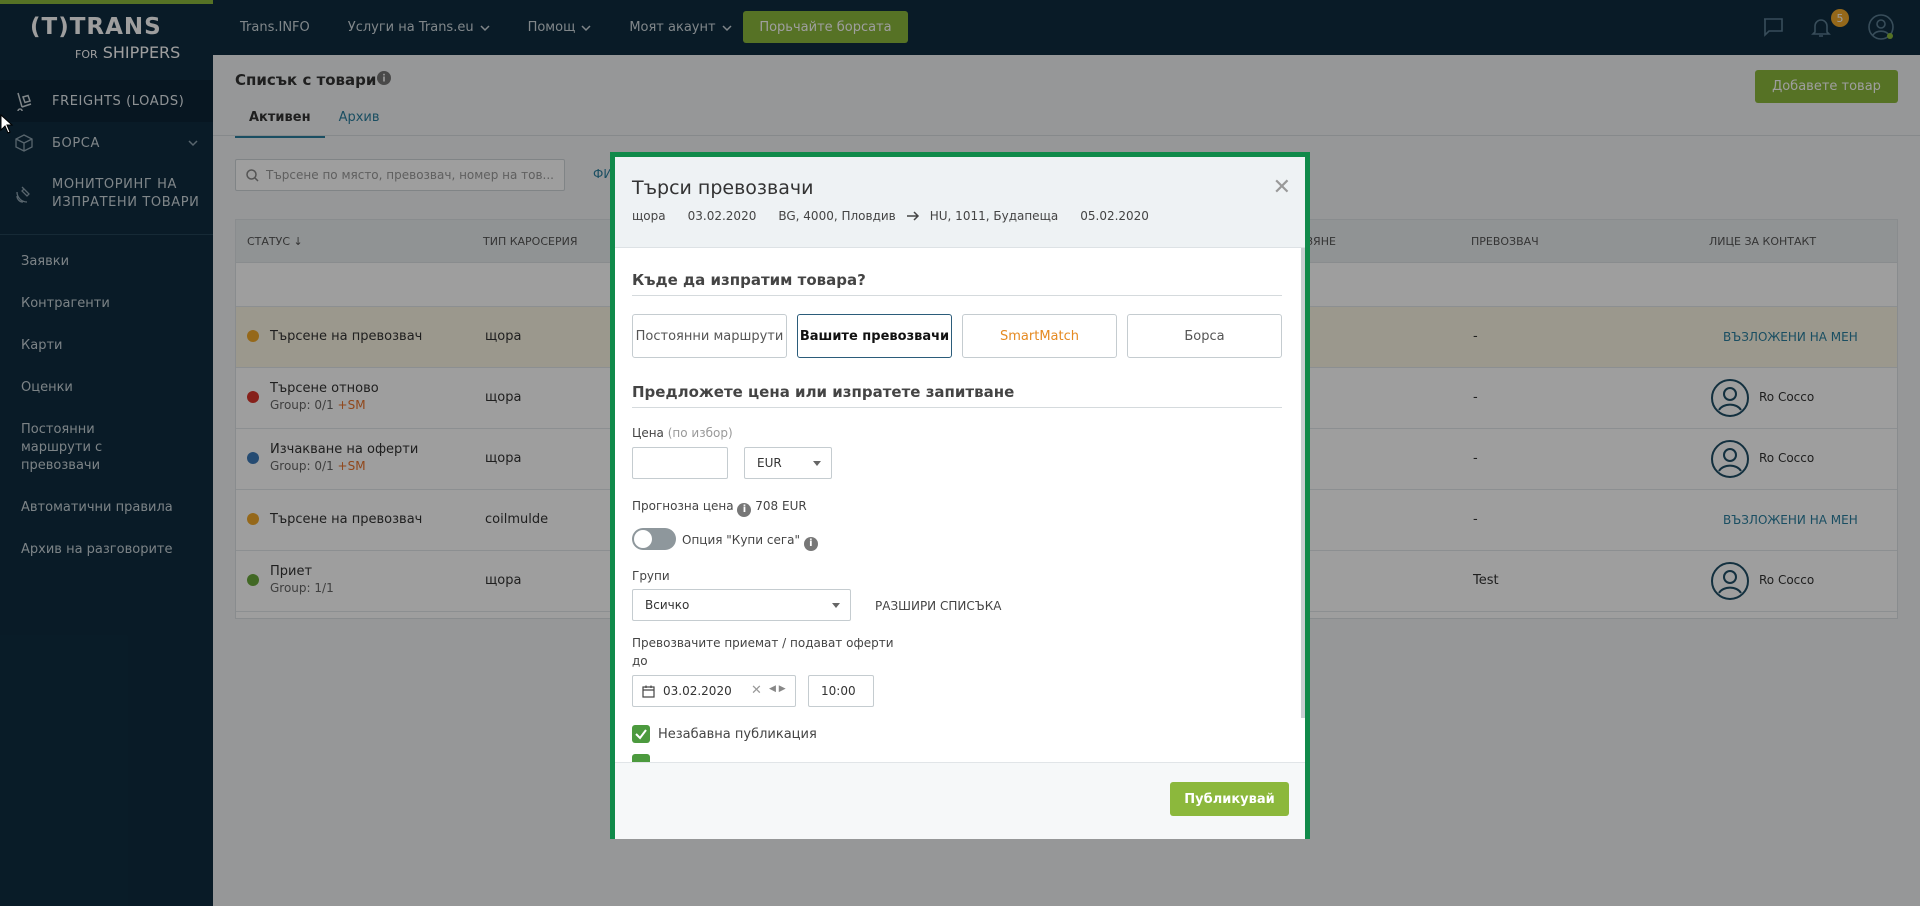 This screenshot has height=906, width=1920. I want to click on toggle-knob, so click(643, 539).